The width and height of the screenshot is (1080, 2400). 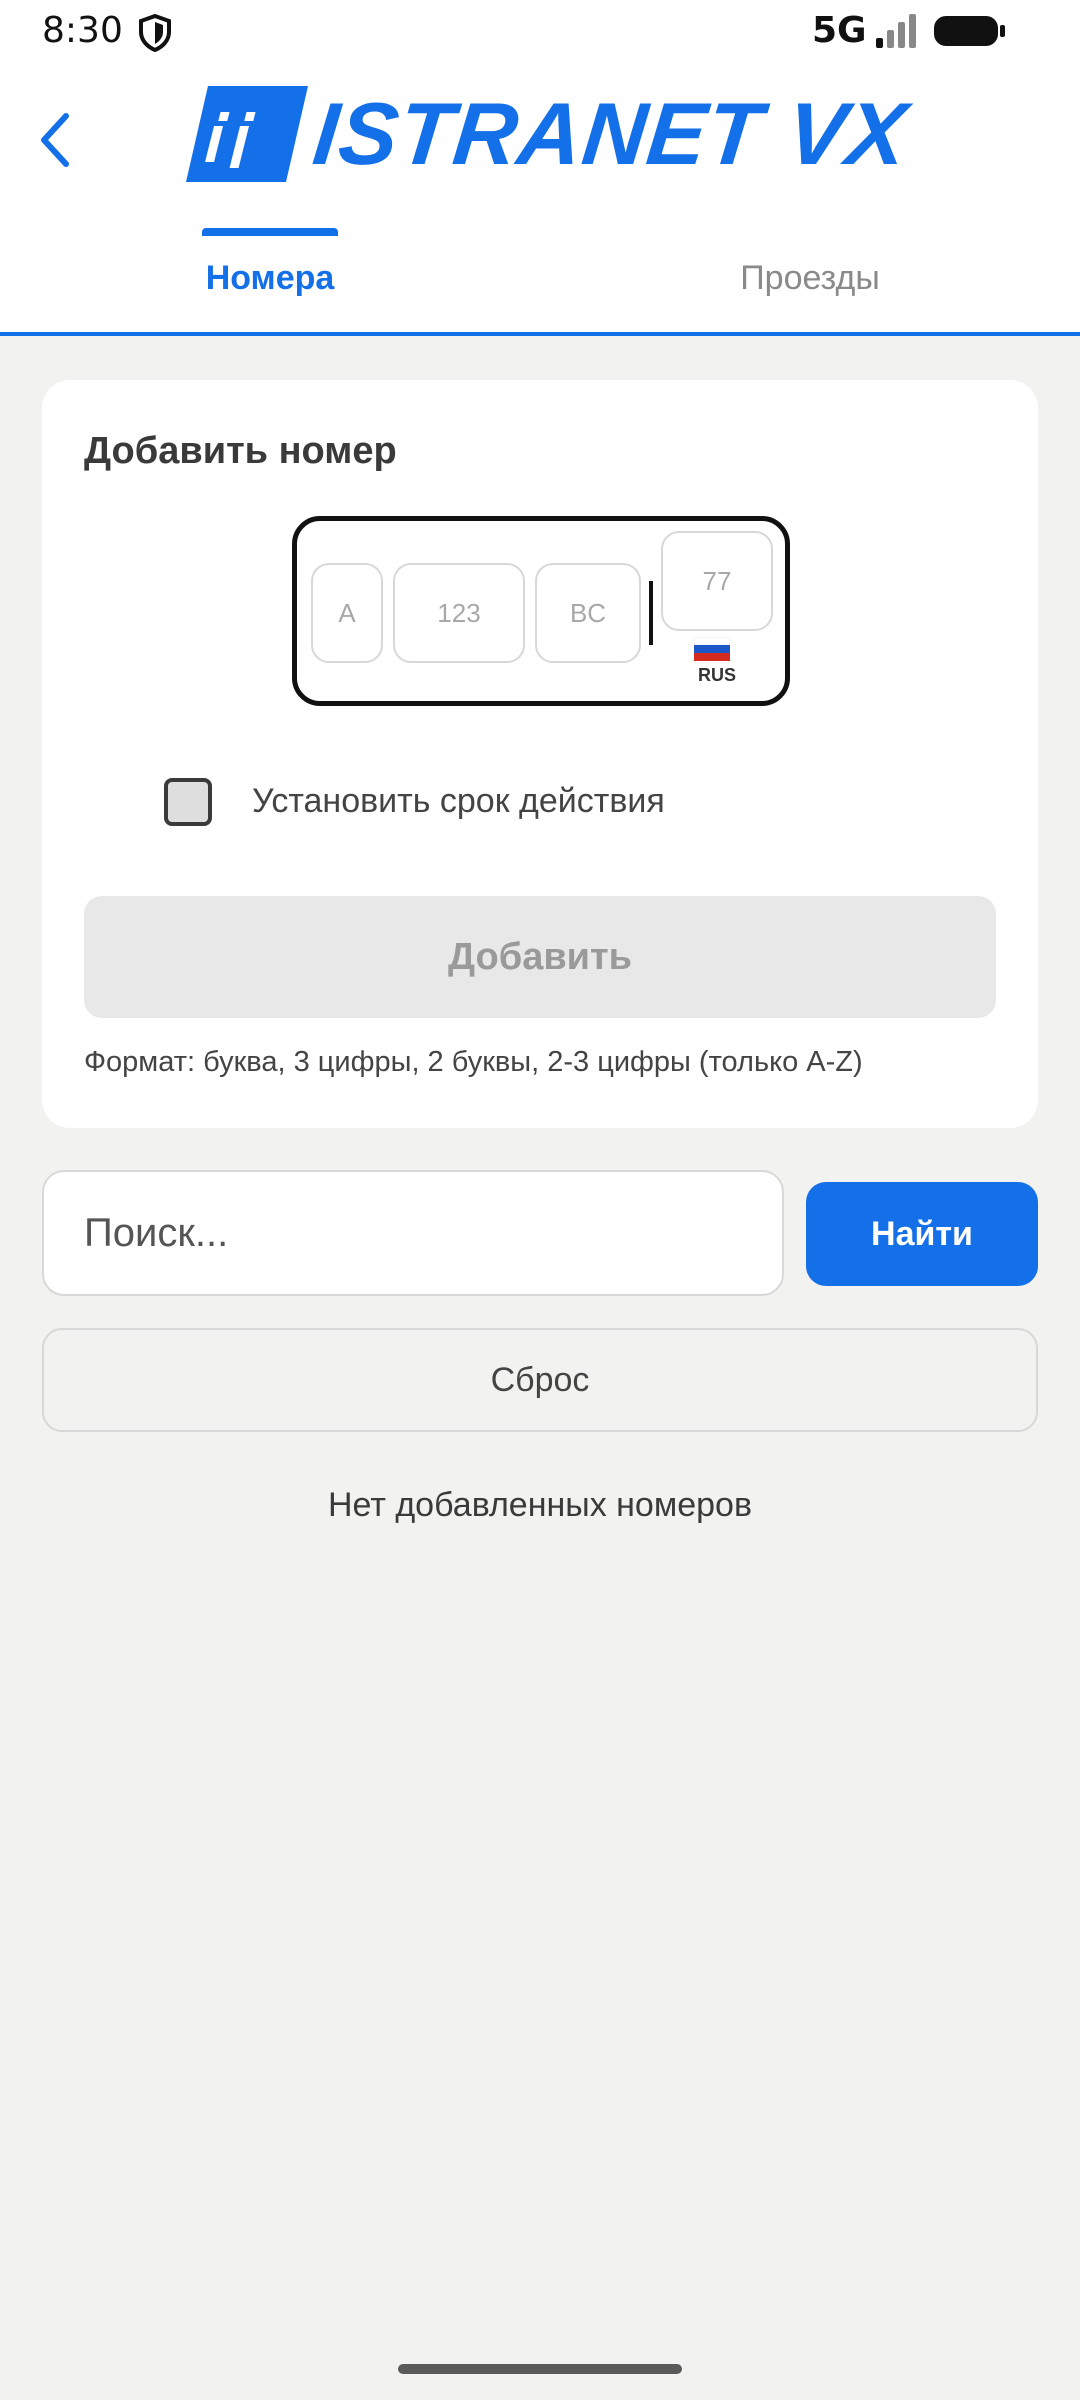 I want to click on card-title: Добавить номер, so click(x=240, y=451).